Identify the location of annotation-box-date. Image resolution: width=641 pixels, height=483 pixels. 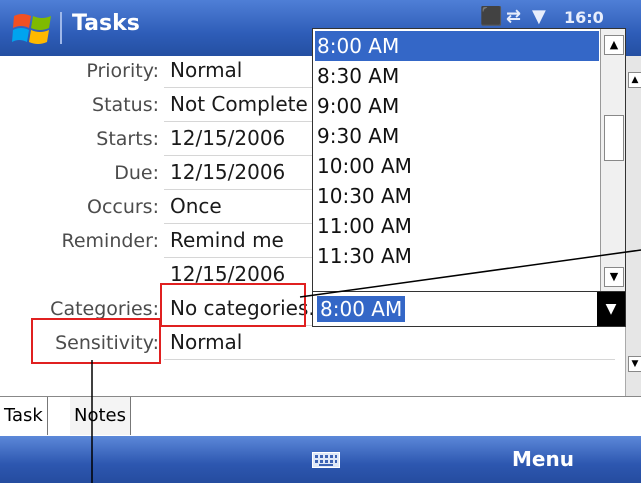
(233, 305).